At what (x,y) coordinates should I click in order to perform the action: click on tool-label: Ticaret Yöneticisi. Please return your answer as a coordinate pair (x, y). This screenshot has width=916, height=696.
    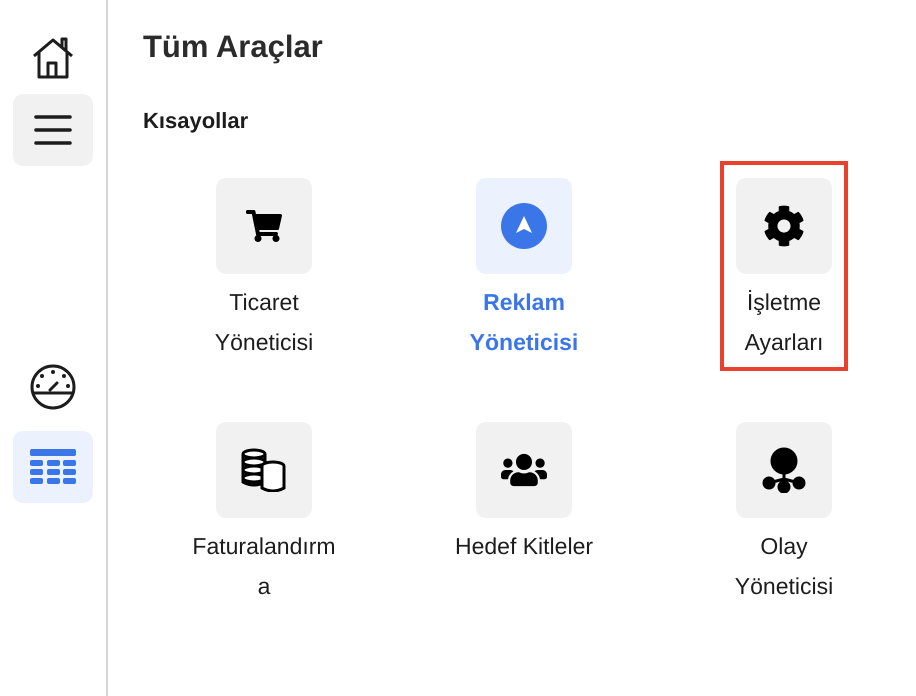
    Looking at the image, I should click on (264, 322).